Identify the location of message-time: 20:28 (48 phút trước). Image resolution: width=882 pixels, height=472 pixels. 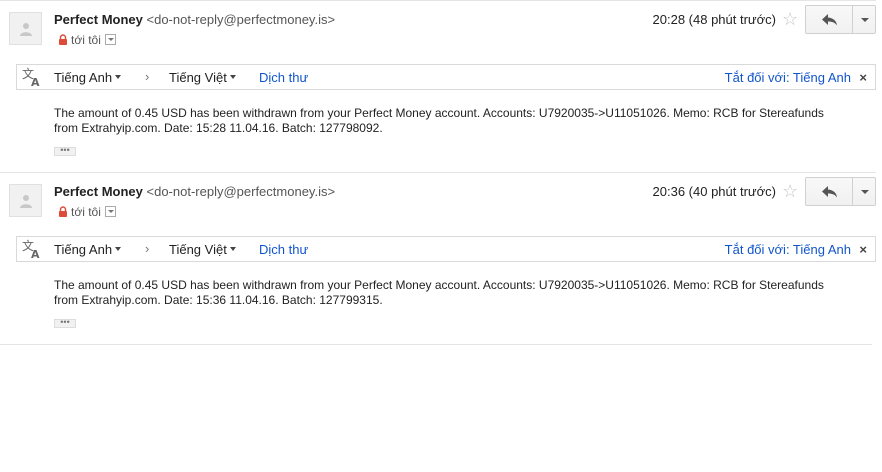
(714, 19).